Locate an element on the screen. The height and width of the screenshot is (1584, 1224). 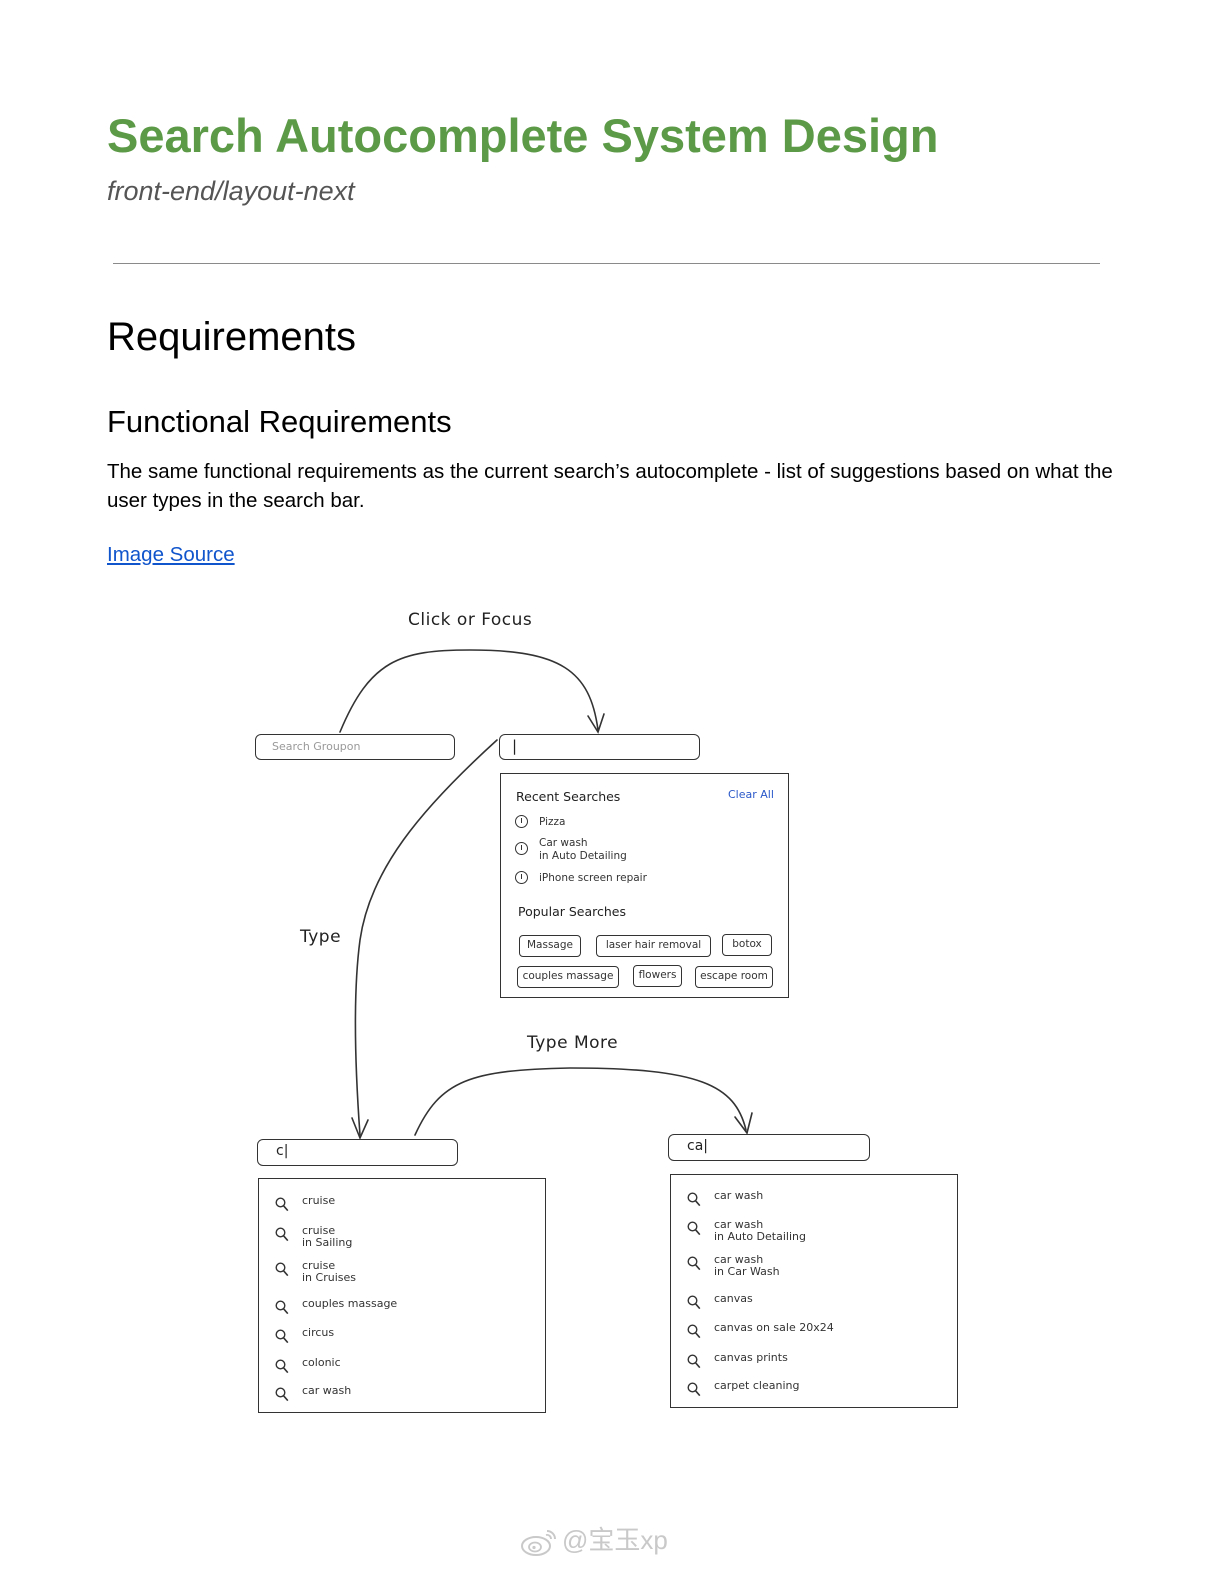
recent-searches-title: Recent Searches is located at coordinates (568, 796).